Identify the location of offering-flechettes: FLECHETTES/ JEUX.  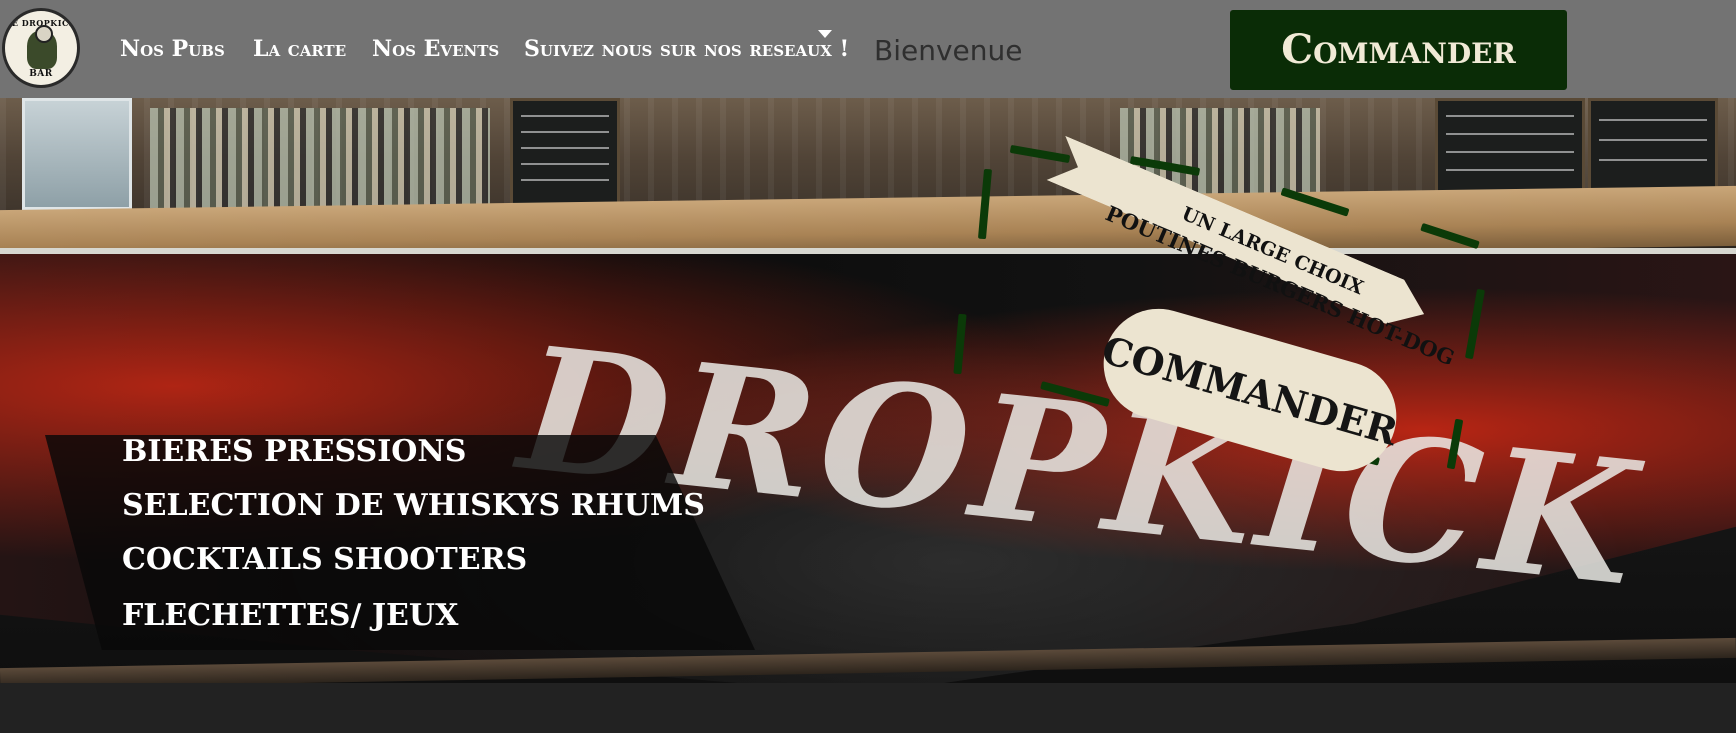
(290, 615).